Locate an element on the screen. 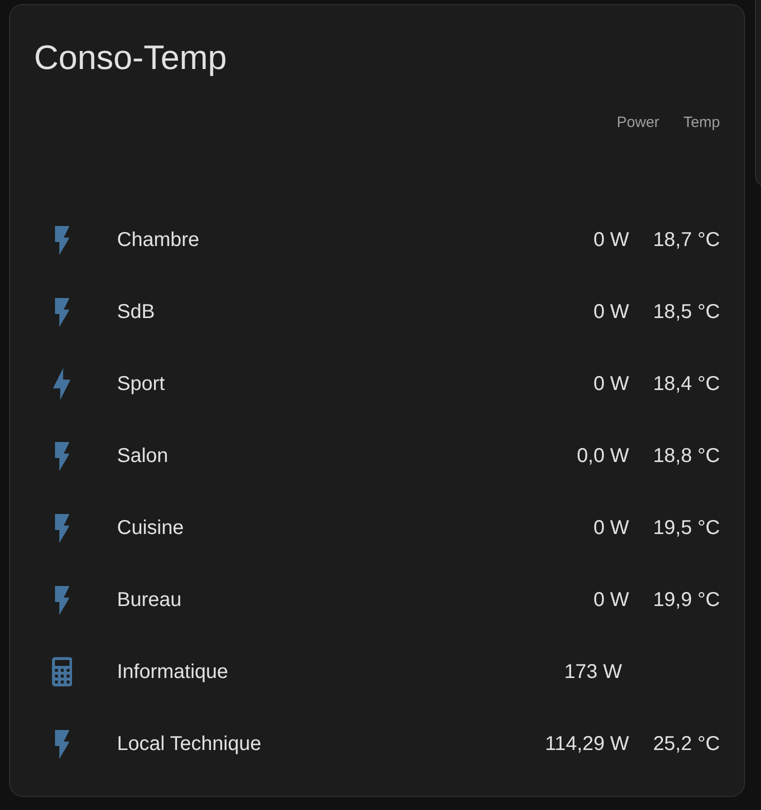  card-title: Conso-Temp is located at coordinates (131, 58).